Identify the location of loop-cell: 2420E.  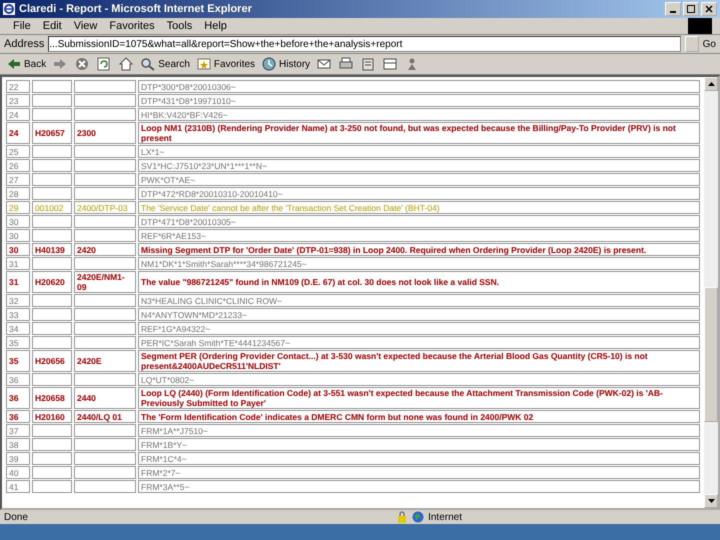
(105, 361).